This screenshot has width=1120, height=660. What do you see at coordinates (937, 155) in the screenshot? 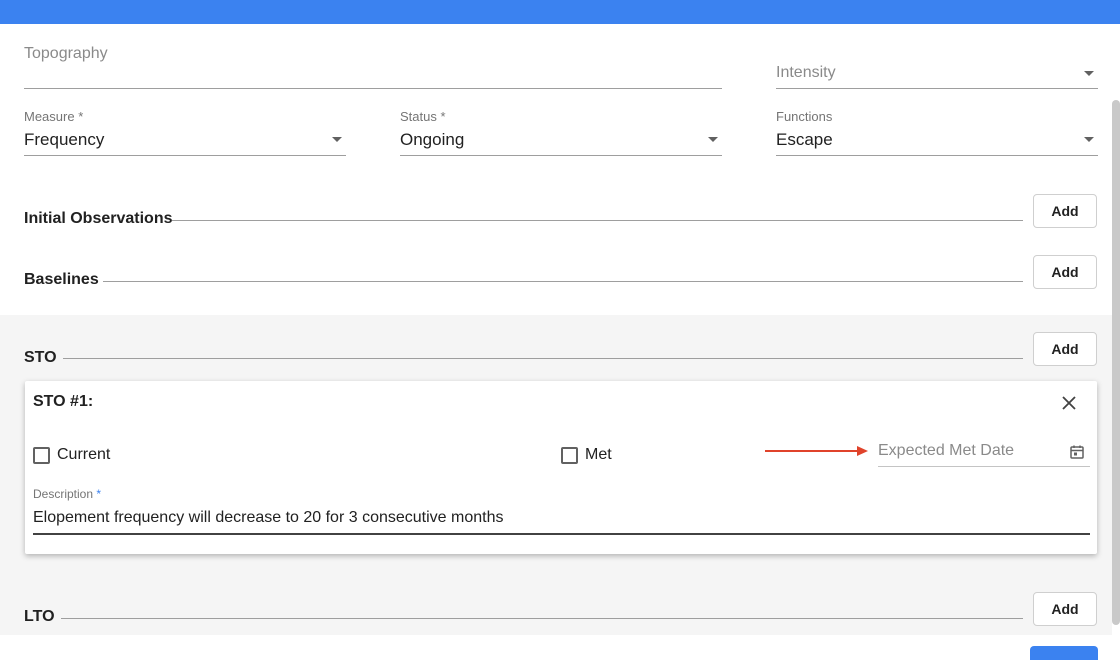
I see `functions-underline` at bounding box center [937, 155].